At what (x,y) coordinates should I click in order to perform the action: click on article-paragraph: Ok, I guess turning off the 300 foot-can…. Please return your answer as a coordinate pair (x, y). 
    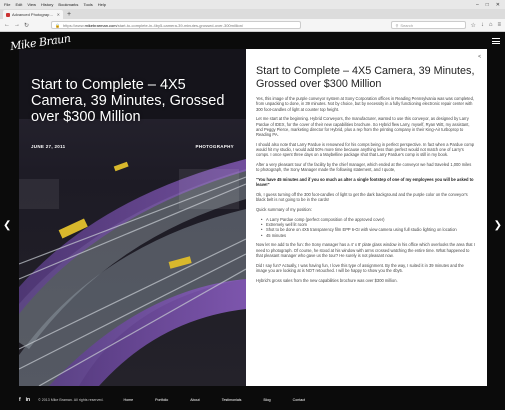
    Looking at the image, I should click on (362, 197).